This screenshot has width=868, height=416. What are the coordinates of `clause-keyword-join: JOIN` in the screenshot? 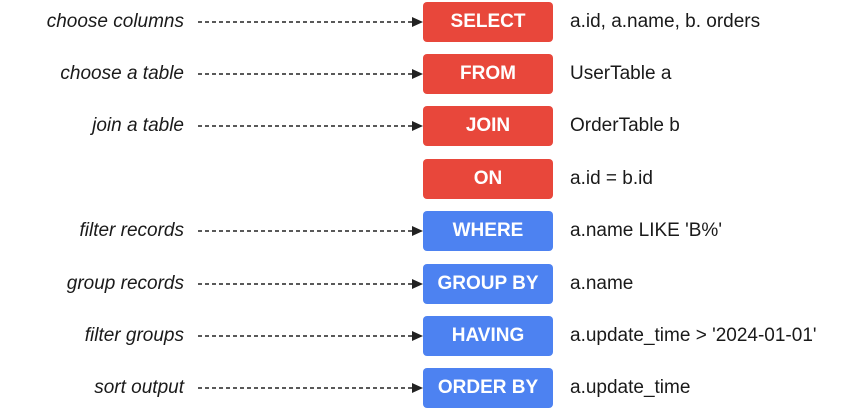 It's located at (488, 126).